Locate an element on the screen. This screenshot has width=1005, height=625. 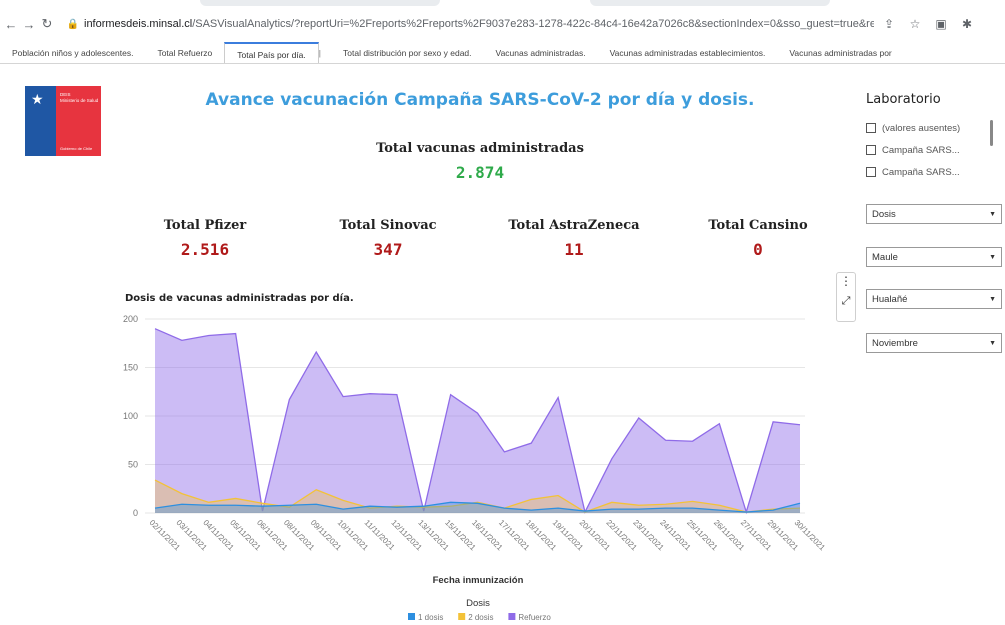
x-axis-label: Fecha inmunización is located at coordinates (478, 580).